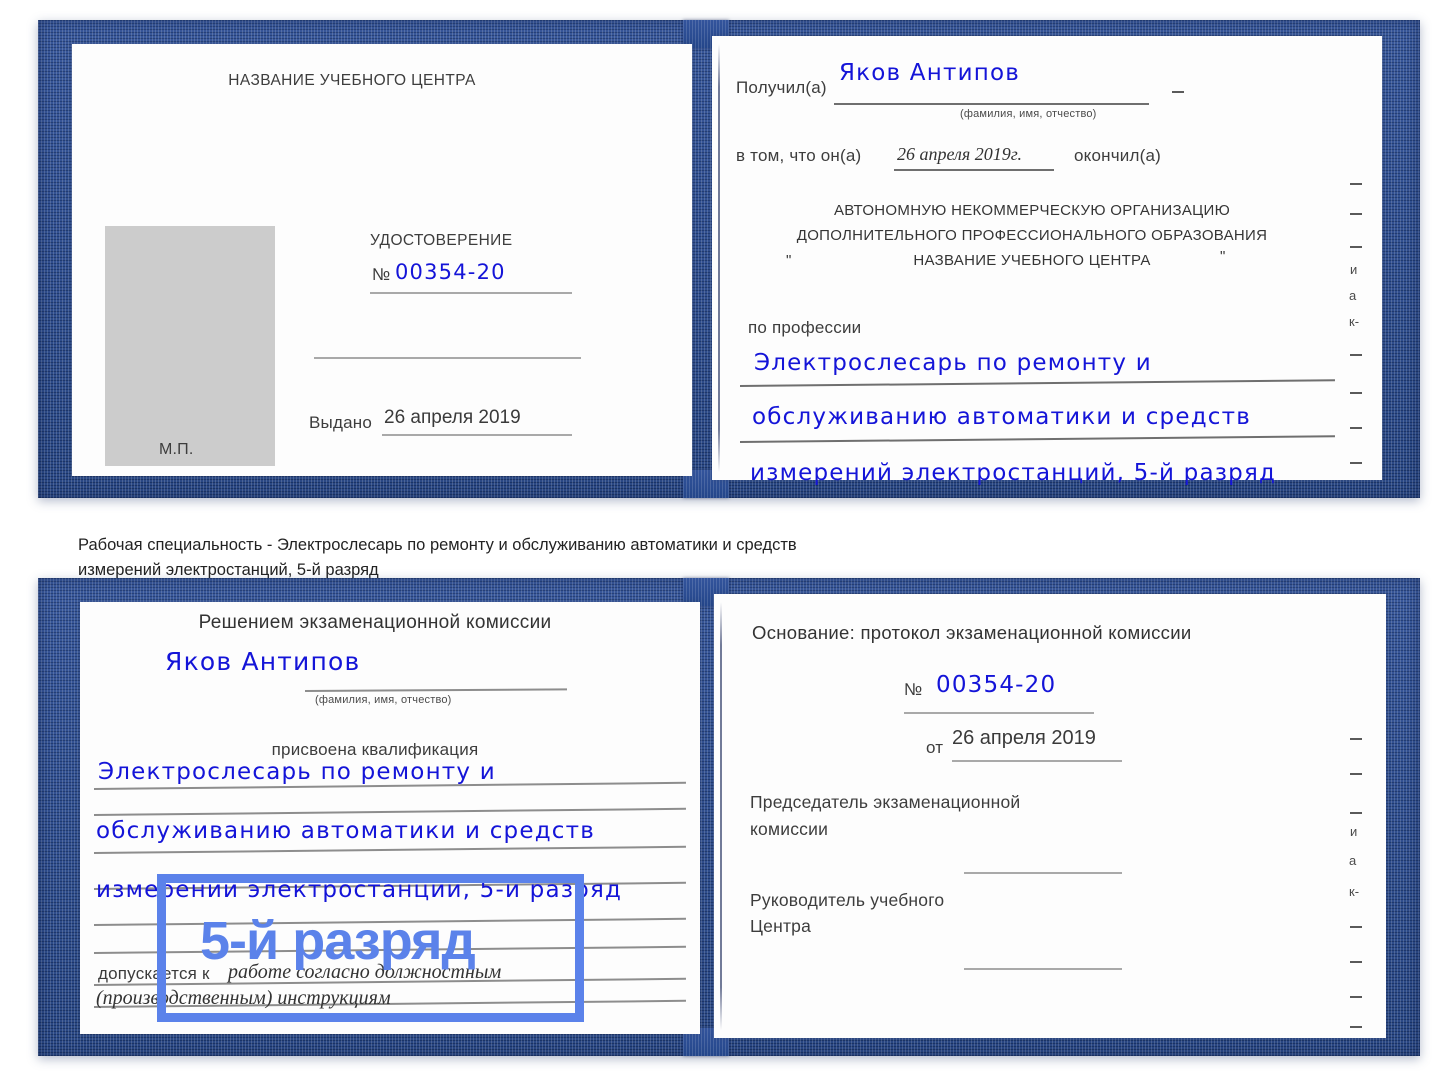 This screenshot has height=1085, width=1448. Describe the element at coordinates (383, 700) in the screenshot. I see `bottom-left-name-hint: (фамилия, имя, отчество)` at that location.